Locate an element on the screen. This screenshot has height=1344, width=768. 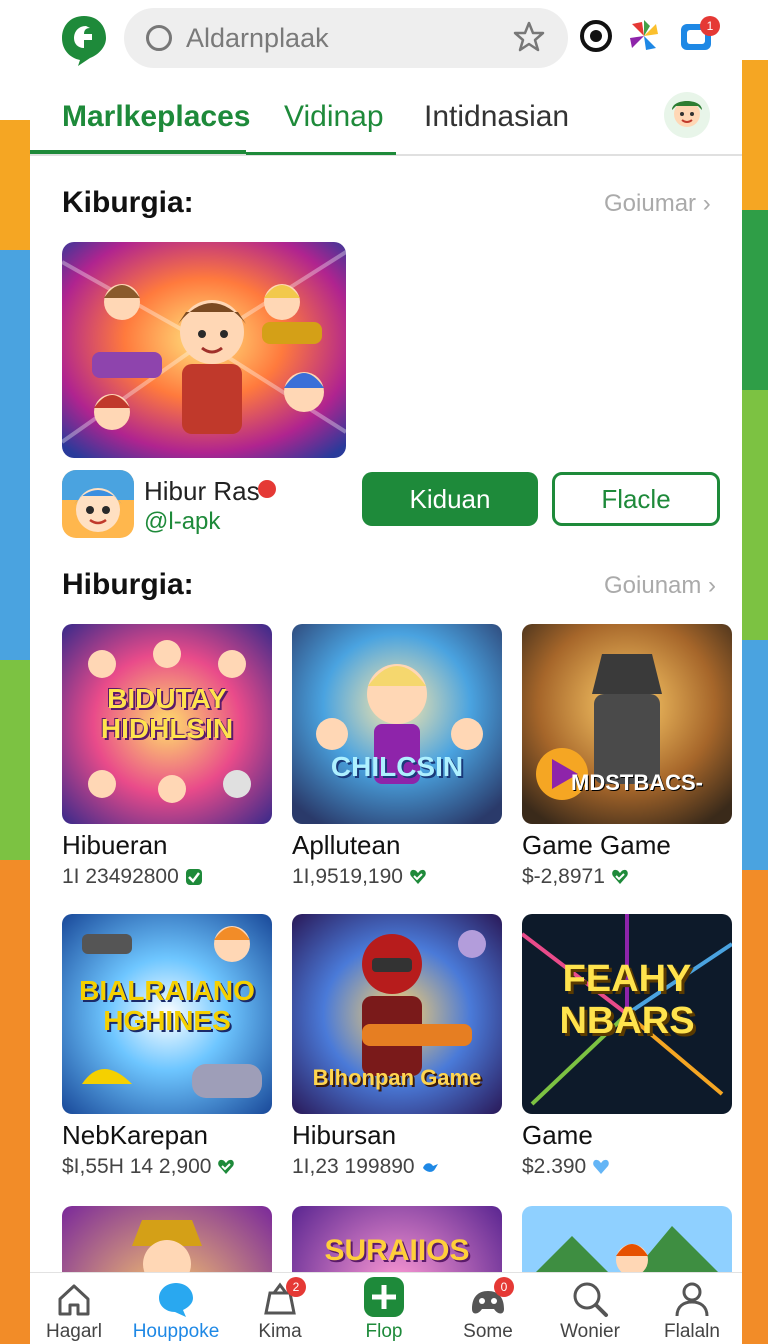
nav-label: Houppoke is located at coordinates (176, 1331).